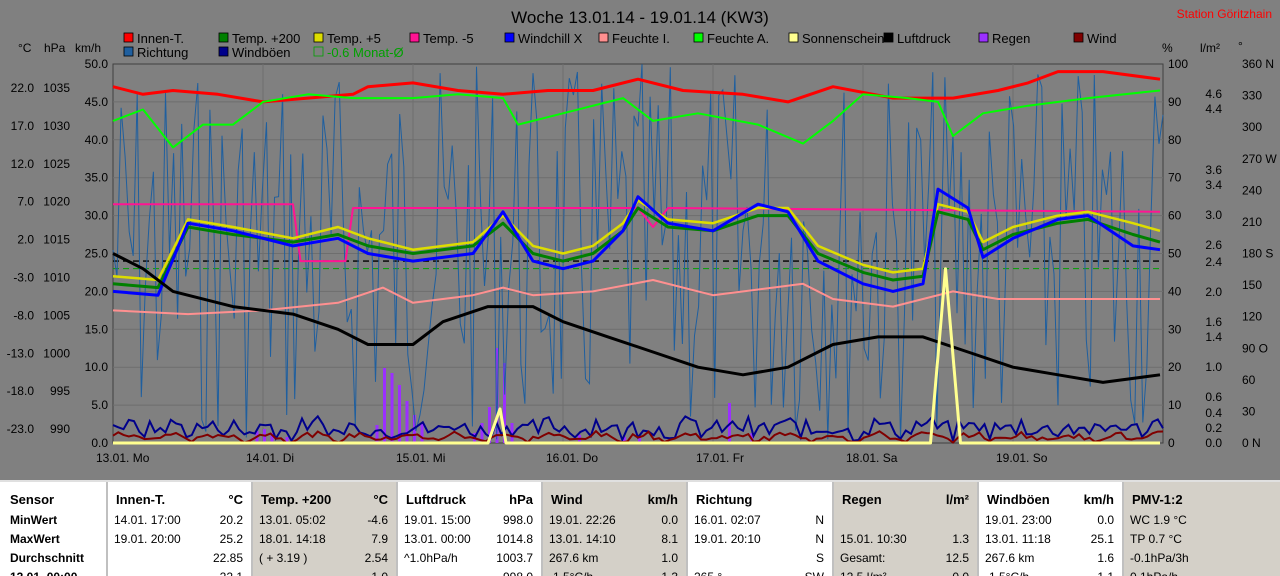 The height and width of the screenshot is (576, 1280). Describe the element at coordinates (97, 216) in the screenshot. I see `wind-tick: 30.0` at that location.